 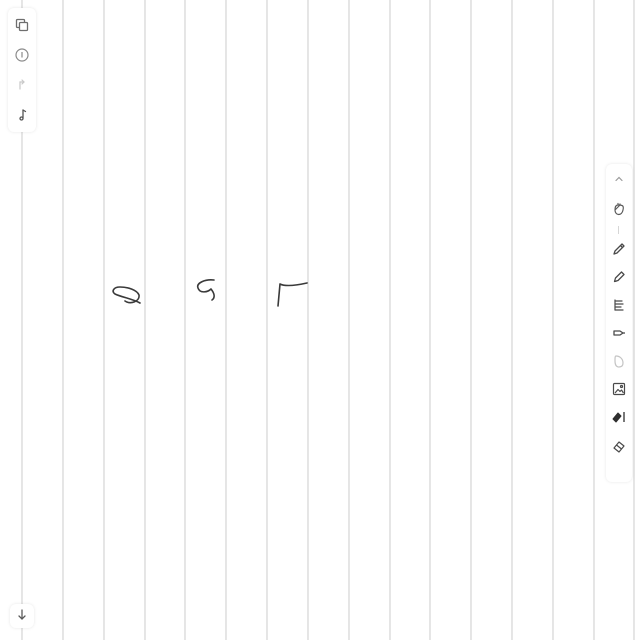 I want to click on pen-icon, so click(x=619, y=249).